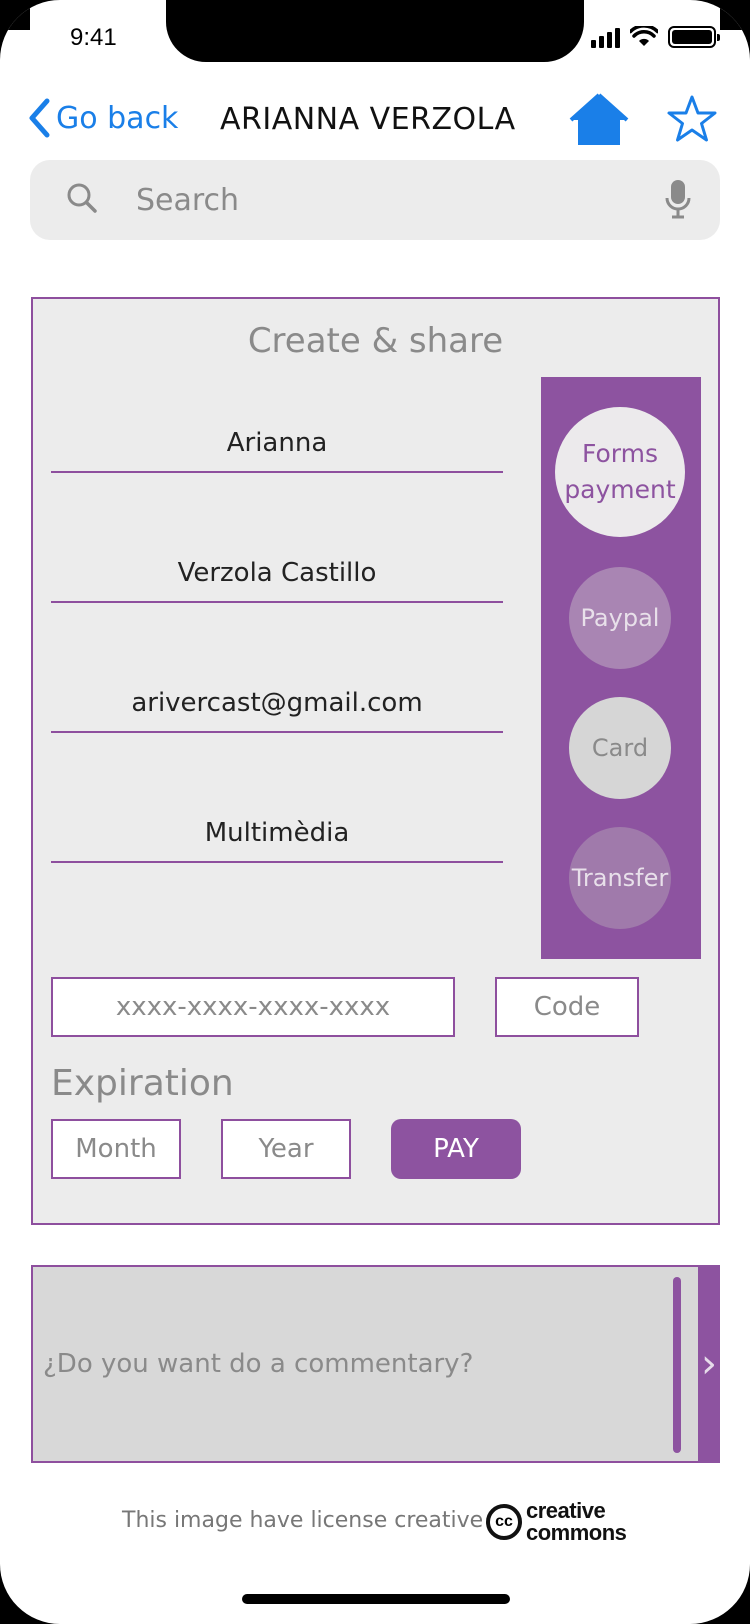 Image resolution: width=750 pixels, height=1624 pixels. I want to click on search-icon, so click(82, 198).